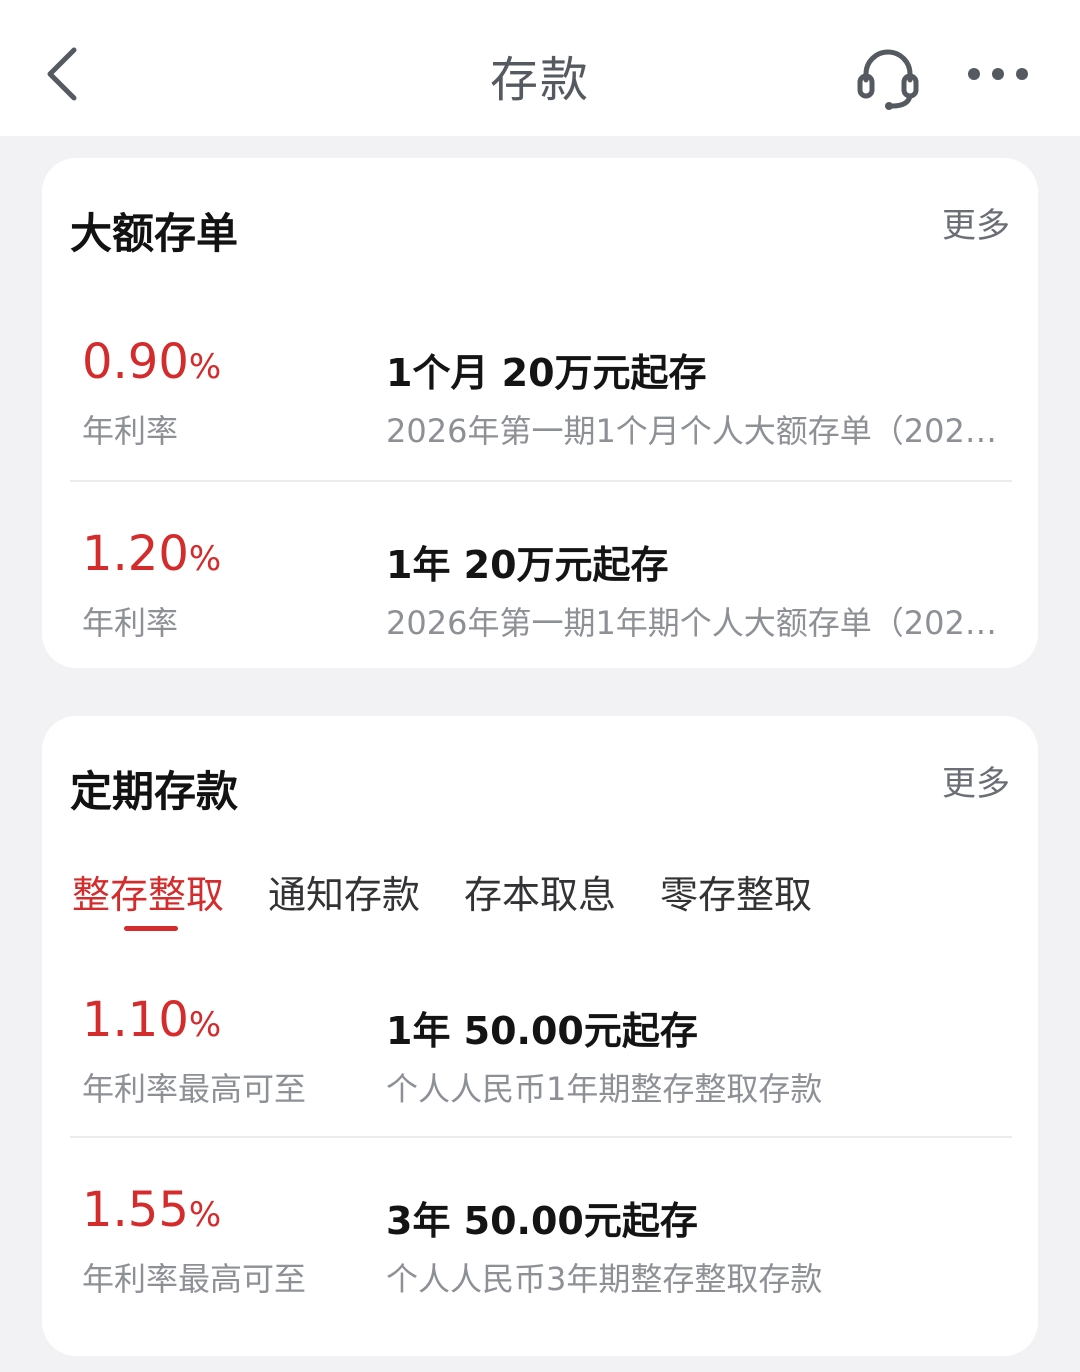 The image size is (1080, 1372). I want to click on product-description: 2026年第一期1年期个人大额存单（2026年, so click(692, 623).